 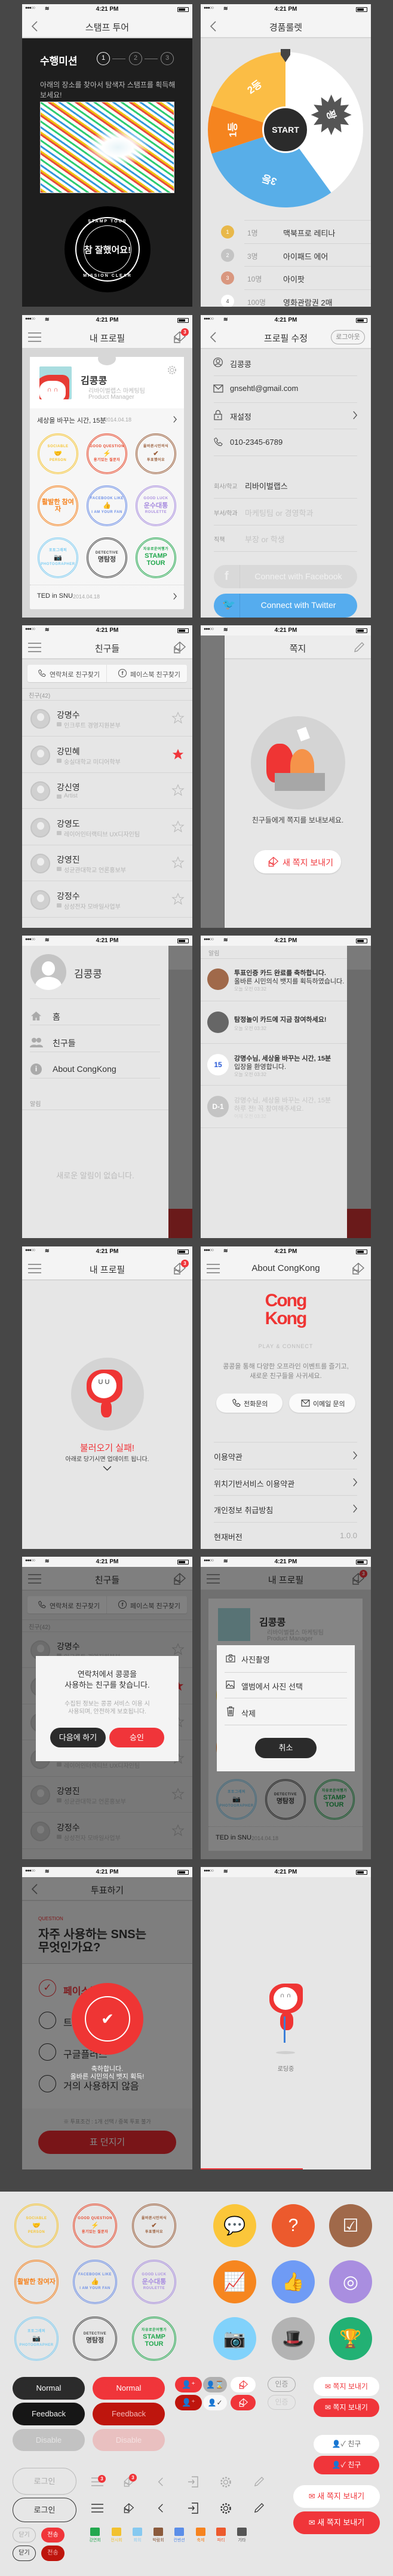 What do you see at coordinates (107, 719) in the screenshot?
I see `friend-row: 강명수인크루트 경영지원본부` at bounding box center [107, 719].